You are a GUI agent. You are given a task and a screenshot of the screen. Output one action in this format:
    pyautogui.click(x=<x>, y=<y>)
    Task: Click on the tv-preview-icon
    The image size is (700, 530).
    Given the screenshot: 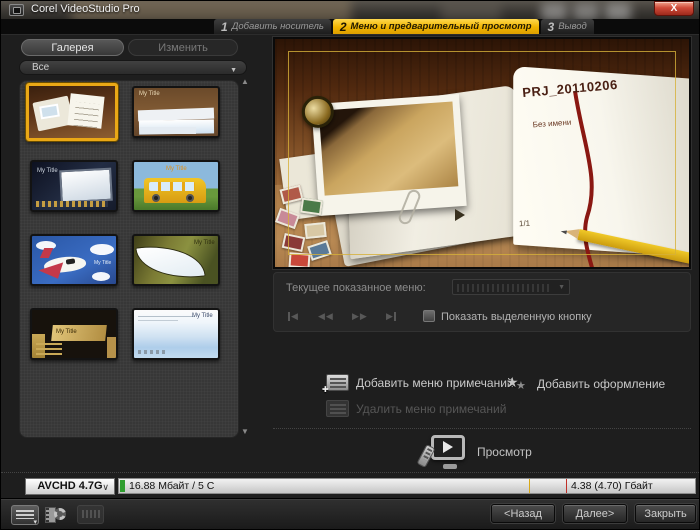 What is the action you would take?
    pyautogui.click(x=441, y=452)
    